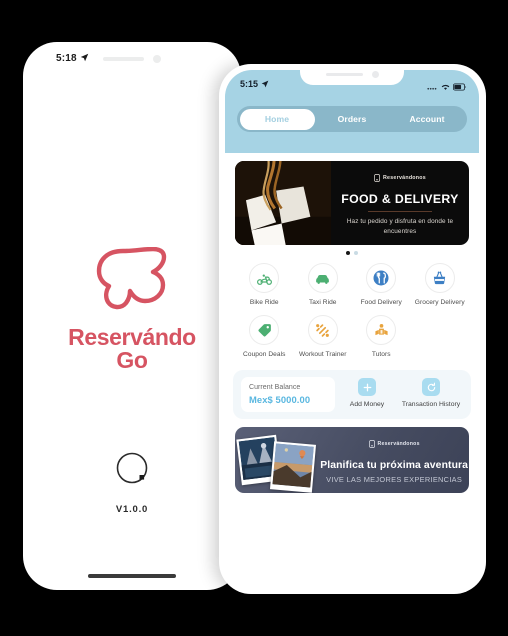 The height and width of the screenshot is (636, 508). What do you see at coordinates (394, 466) in the screenshot?
I see `banner2-title: Planifica tu próxima aventura` at bounding box center [394, 466].